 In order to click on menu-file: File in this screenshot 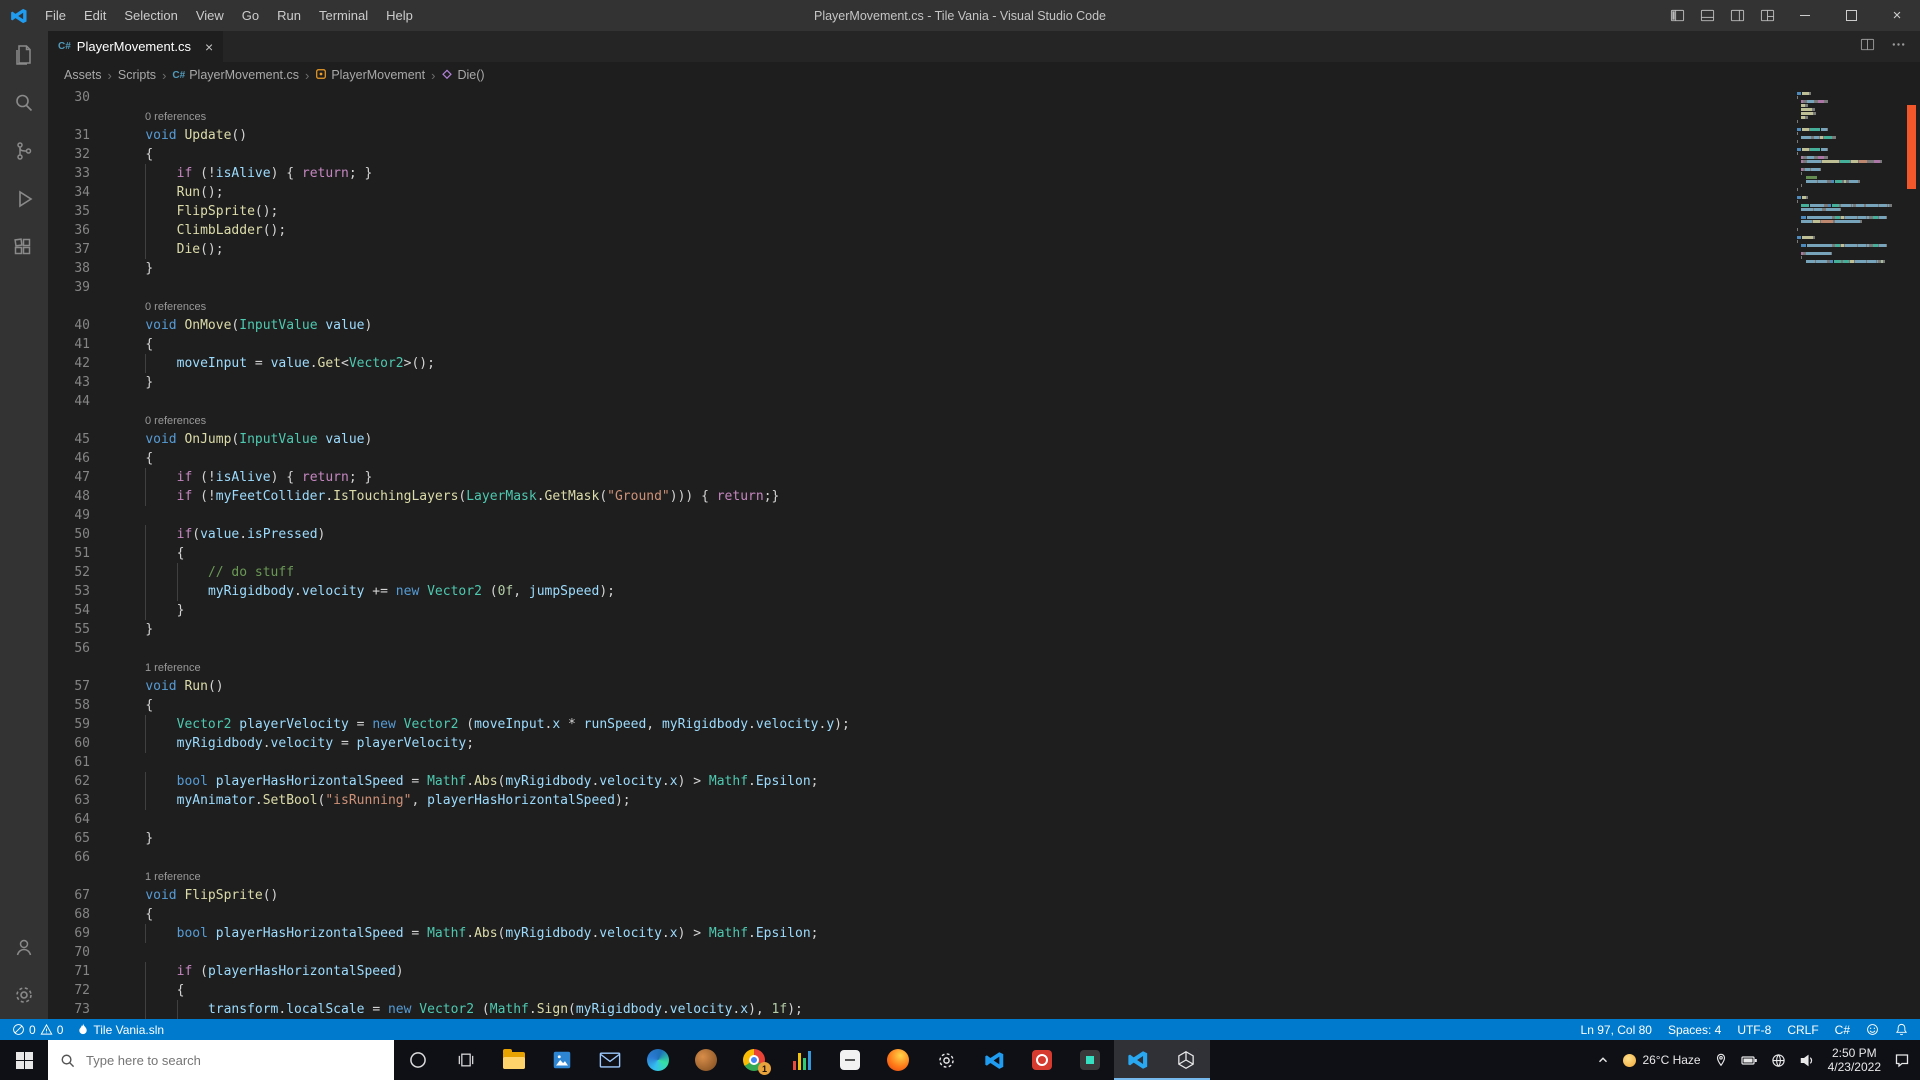, I will do `click(55, 15)`.